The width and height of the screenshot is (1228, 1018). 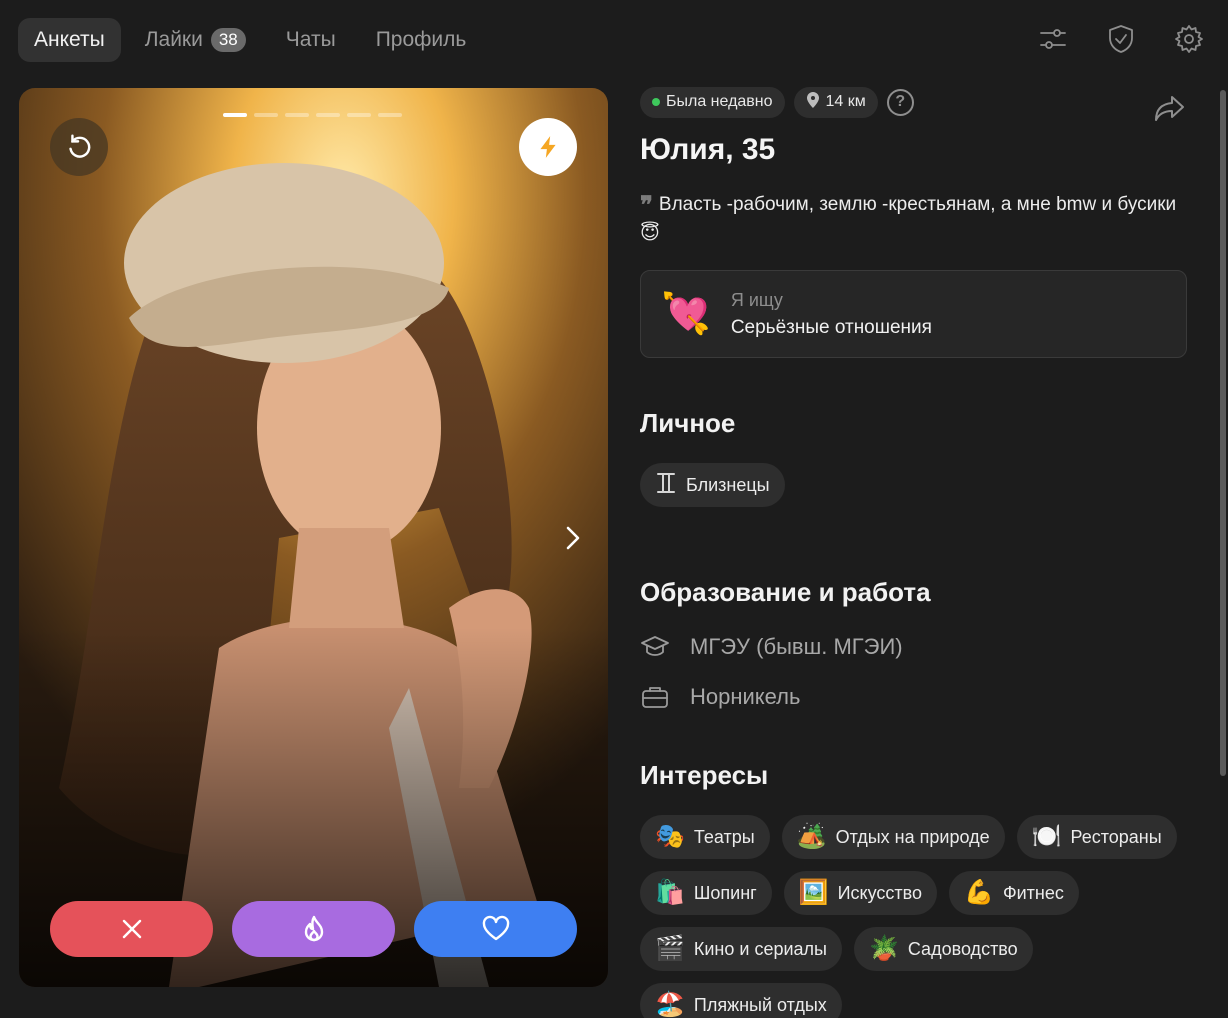 What do you see at coordinates (704, 775) in the screenshot?
I see `interests-section-title: Интересы` at bounding box center [704, 775].